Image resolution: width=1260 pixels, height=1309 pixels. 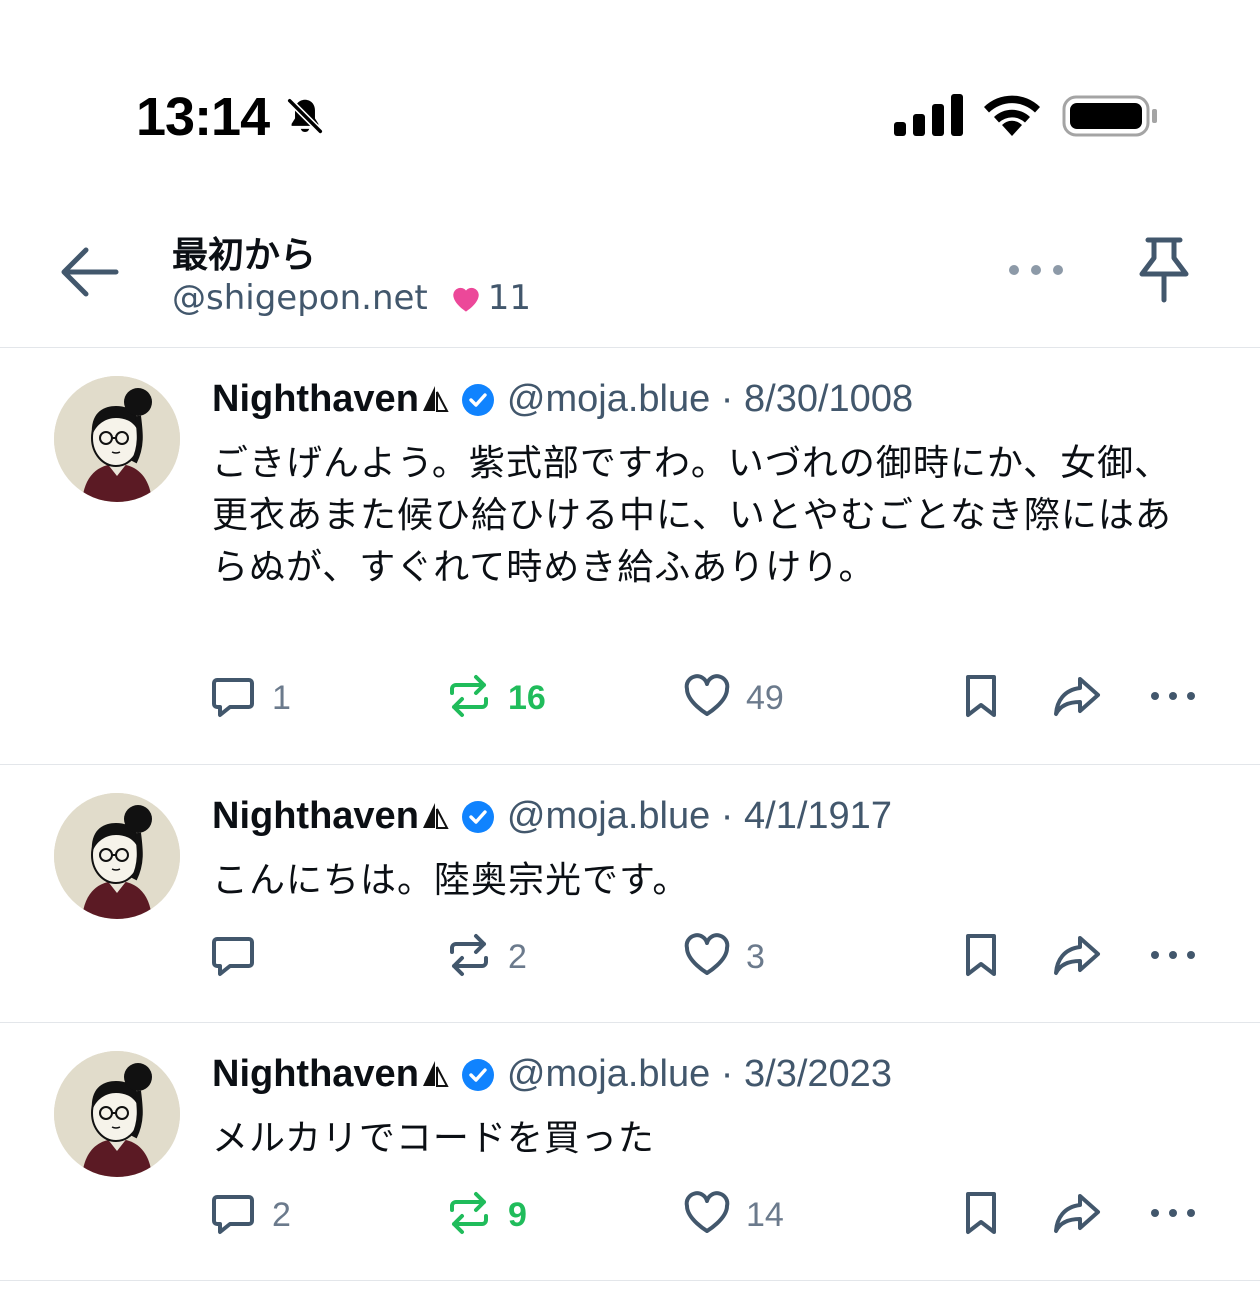 I want to click on battery-icon, so click(x=1109, y=116).